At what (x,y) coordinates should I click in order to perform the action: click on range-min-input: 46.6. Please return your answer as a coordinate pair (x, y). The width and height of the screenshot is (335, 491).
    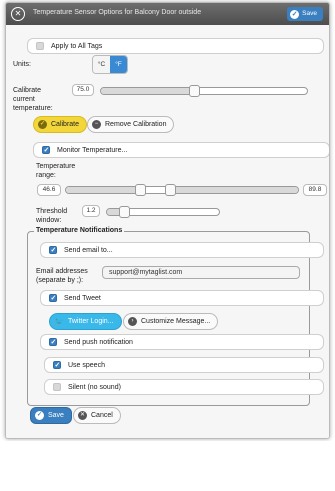
    Looking at the image, I should click on (49, 190).